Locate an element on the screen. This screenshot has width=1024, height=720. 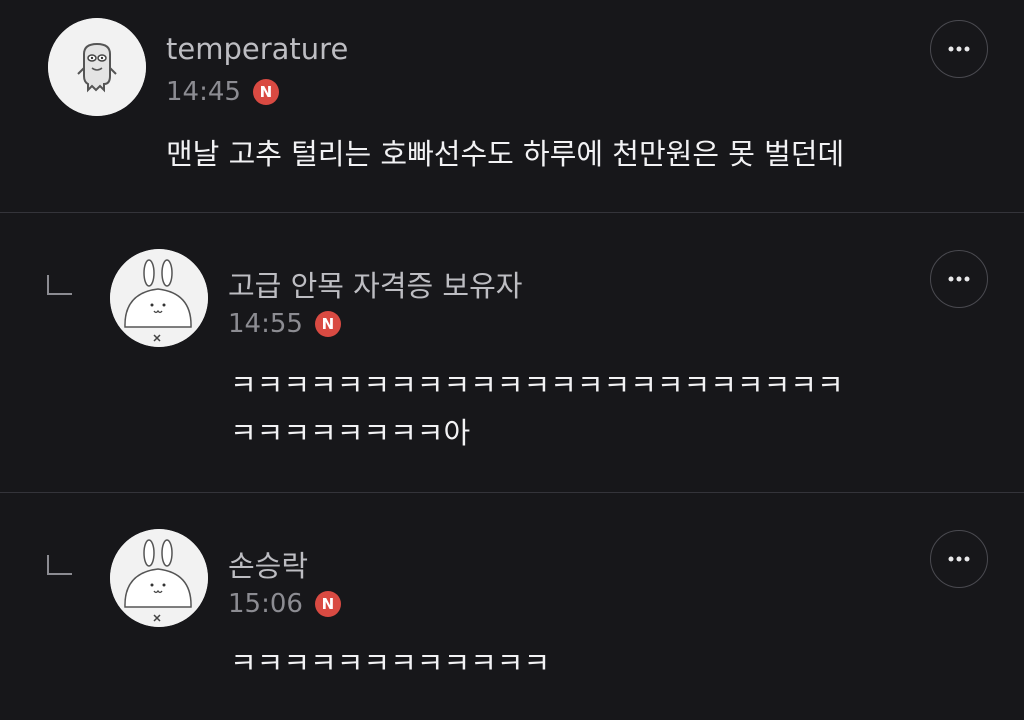
comment-meta: 15:06 N is located at coordinates (284, 604).